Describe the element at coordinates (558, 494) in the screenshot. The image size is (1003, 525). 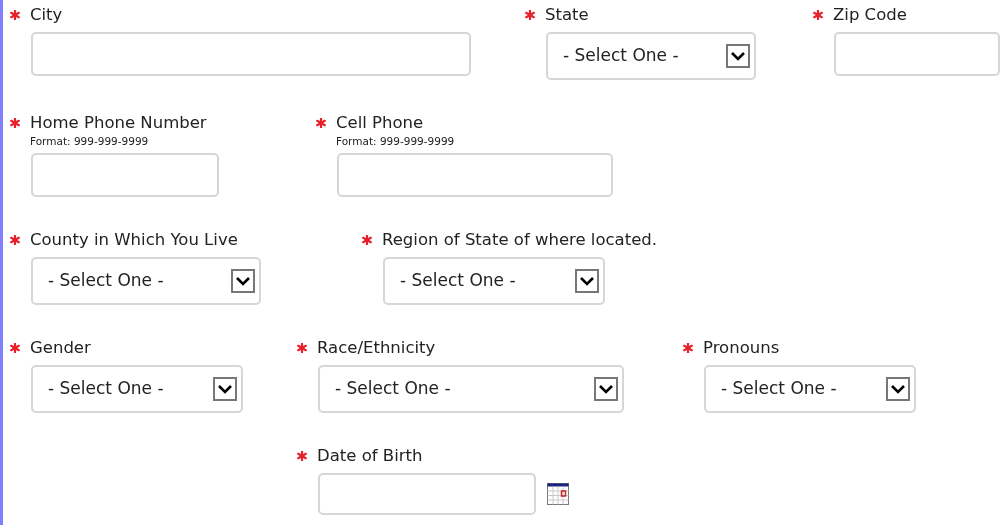
I see `calendar-icon` at that location.